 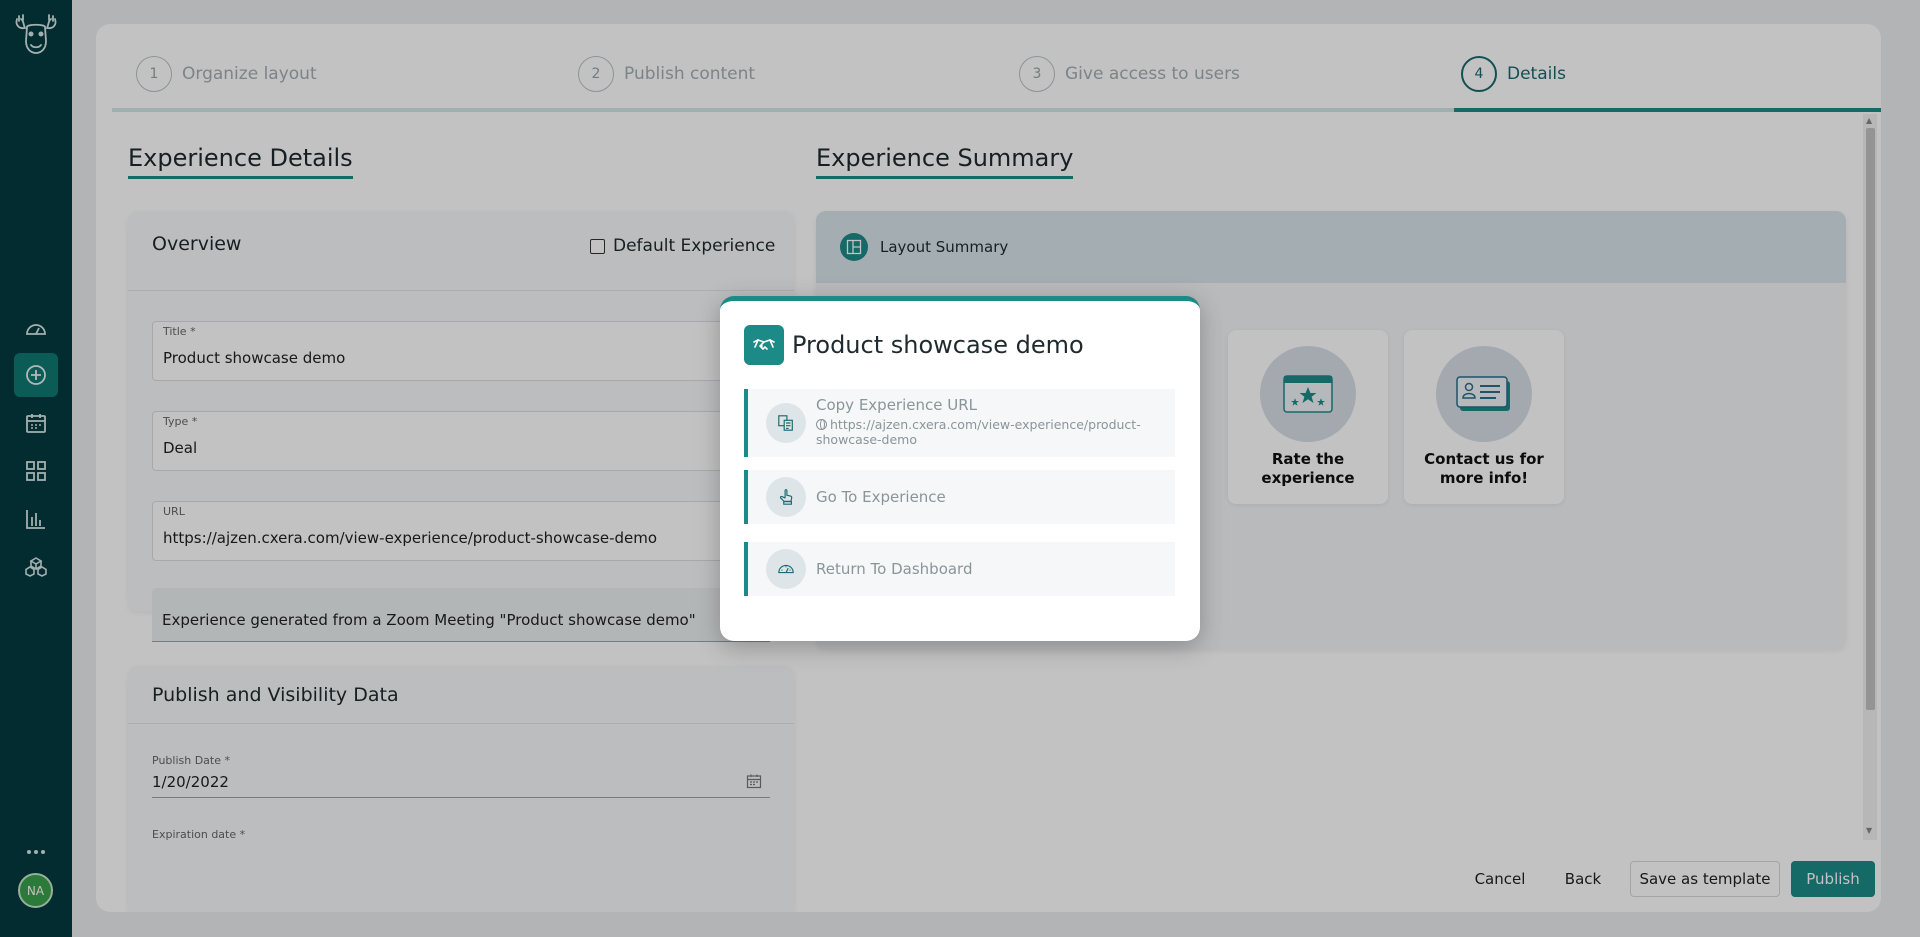 What do you see at coordinates (786, 497) in the screenshot?
I see `pointer-hand-icon` at bounding box center [786, 497].